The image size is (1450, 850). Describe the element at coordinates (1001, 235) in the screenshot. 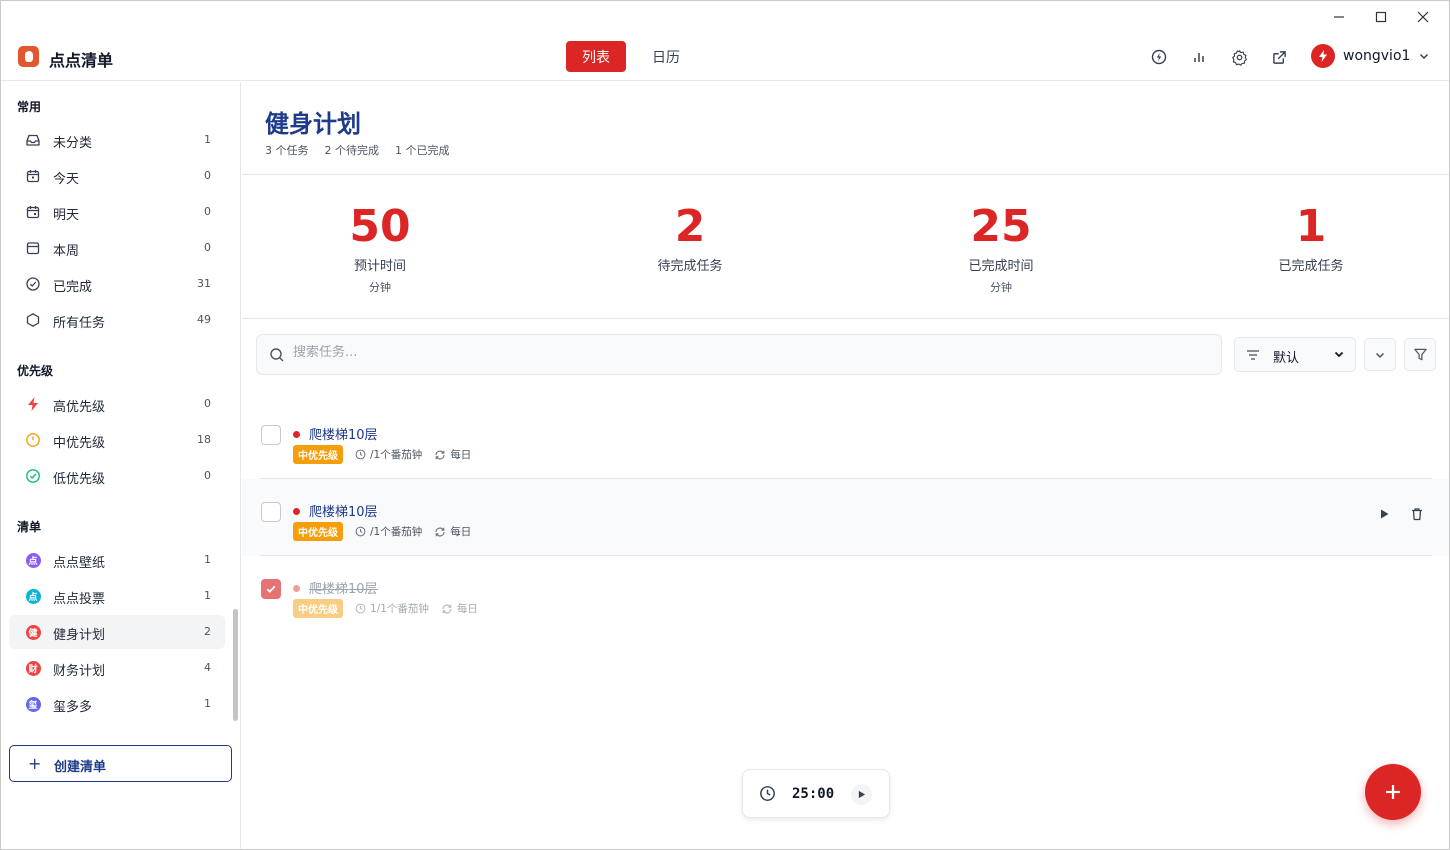

I see `stat-completed-time: 25 已完成时间 分钟` at that location.